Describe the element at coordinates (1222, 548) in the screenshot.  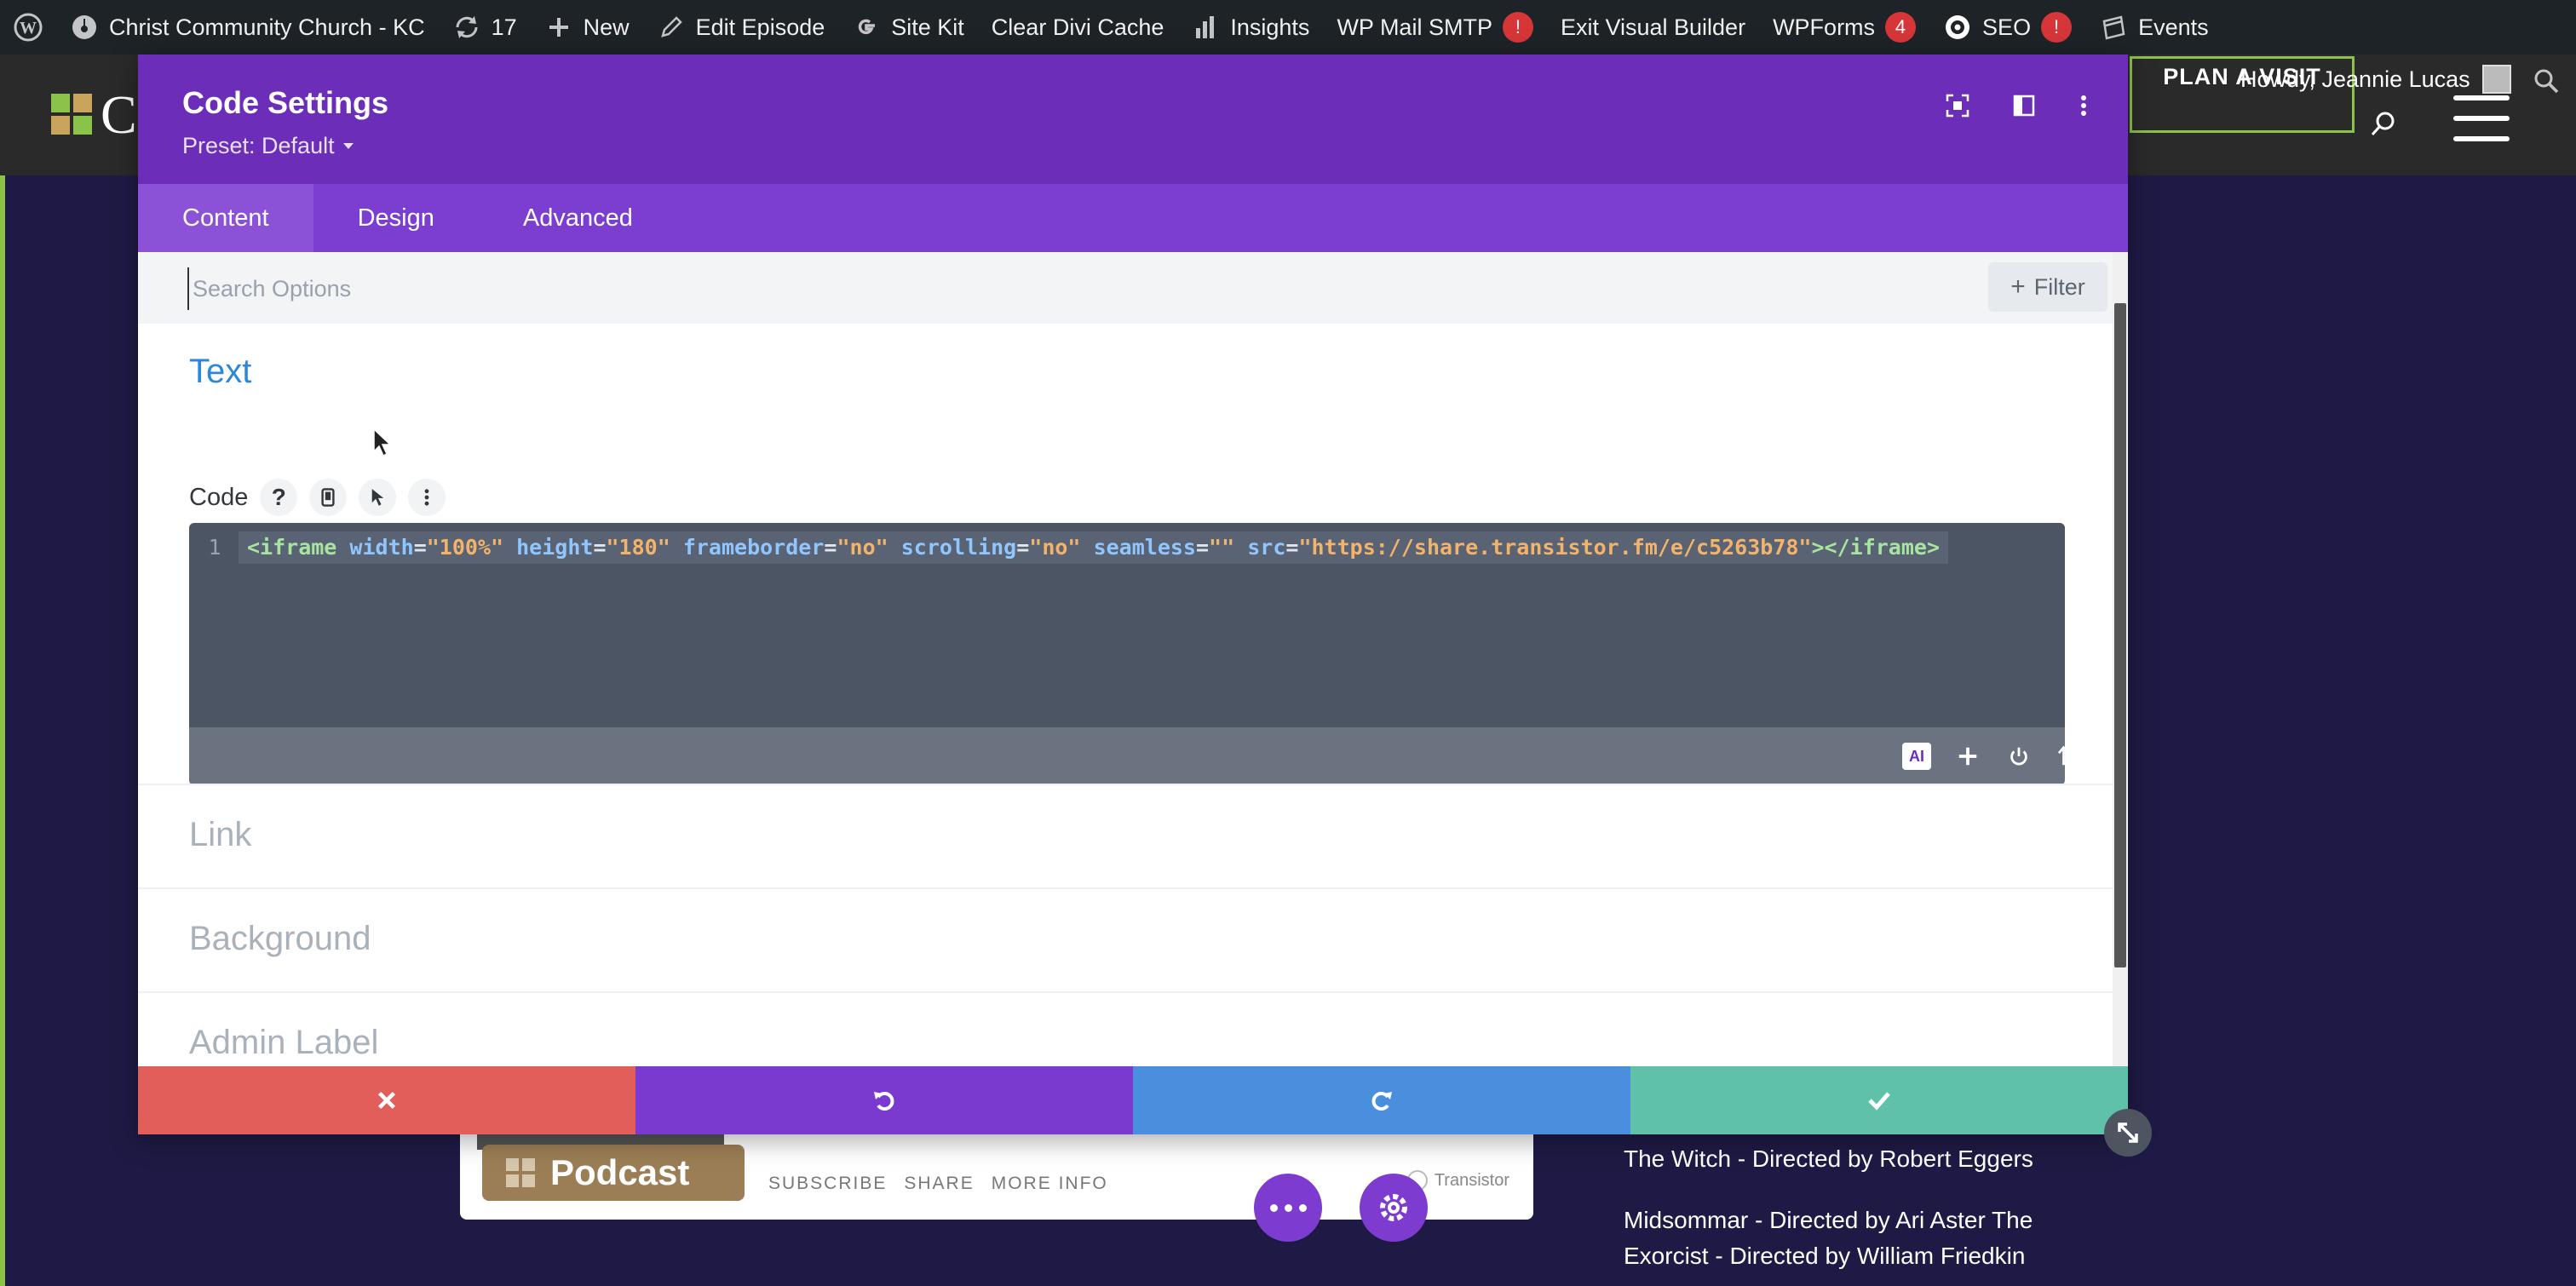
I see `code-token: ""` at that location.